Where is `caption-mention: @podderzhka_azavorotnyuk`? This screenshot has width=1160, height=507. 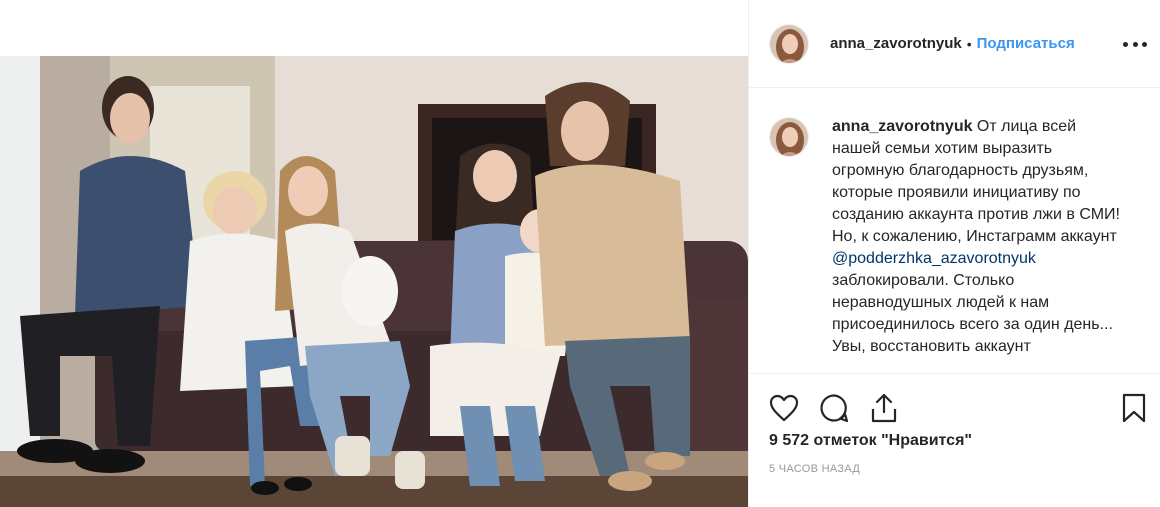
caption-mention: @podderzhka_azavorotnyuk is located at coordinates (934, 258).